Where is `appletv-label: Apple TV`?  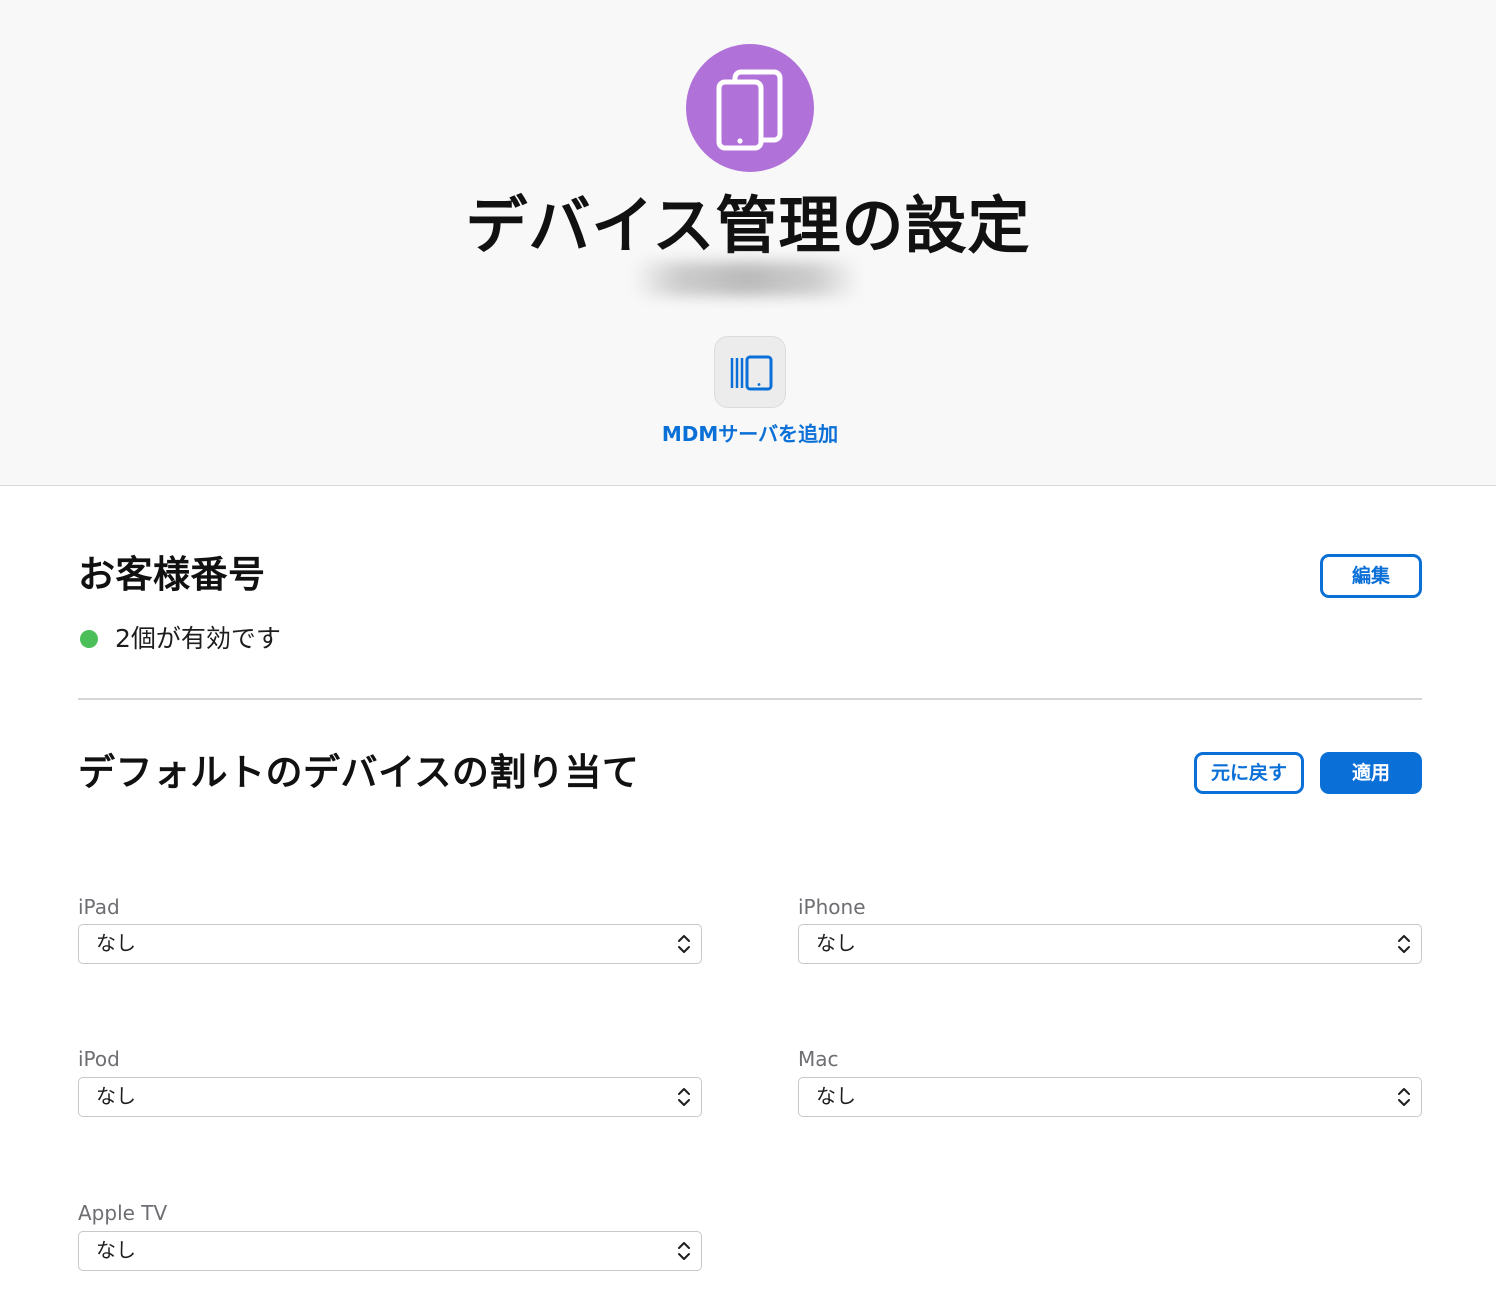 appletv-label: Apple TV is located at coordinates (123, 1213).